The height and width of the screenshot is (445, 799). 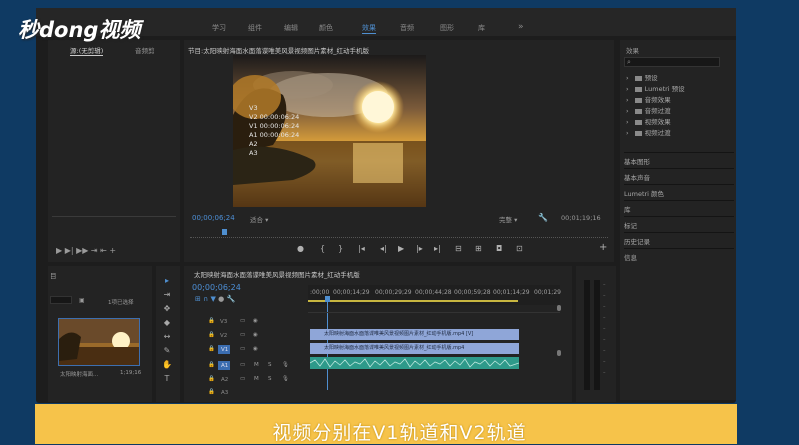 I want to click on section-lumetri-color: Lumetri 颜色, so click(x=679, y=191).